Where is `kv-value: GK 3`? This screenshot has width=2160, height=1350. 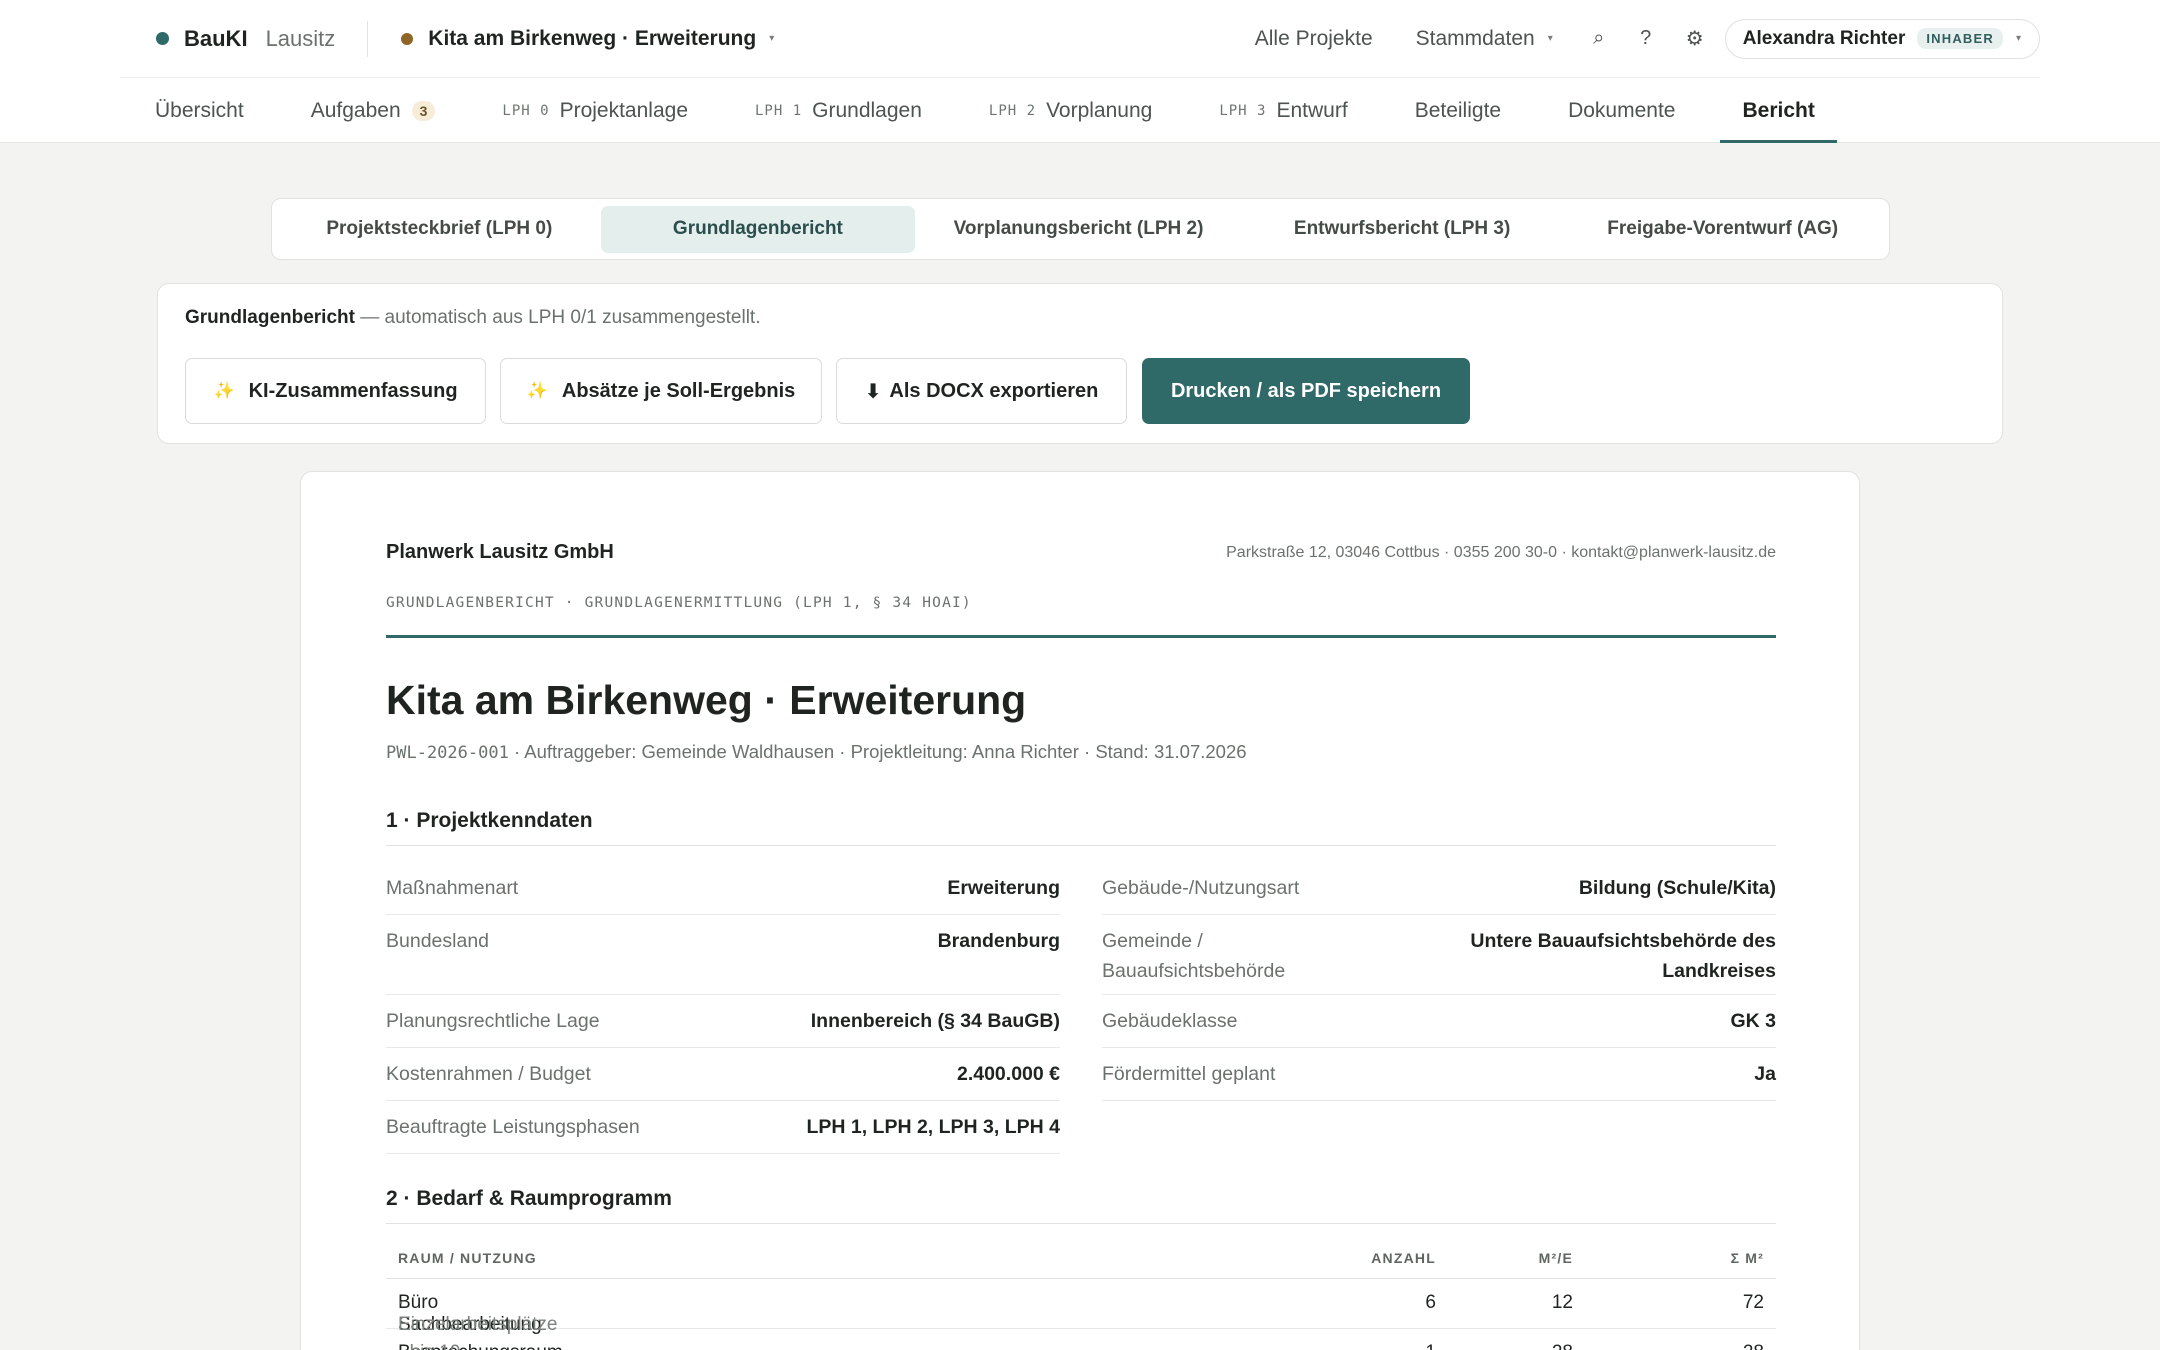
kv-value: GK 3 is located at coordinates (1753, 1021).